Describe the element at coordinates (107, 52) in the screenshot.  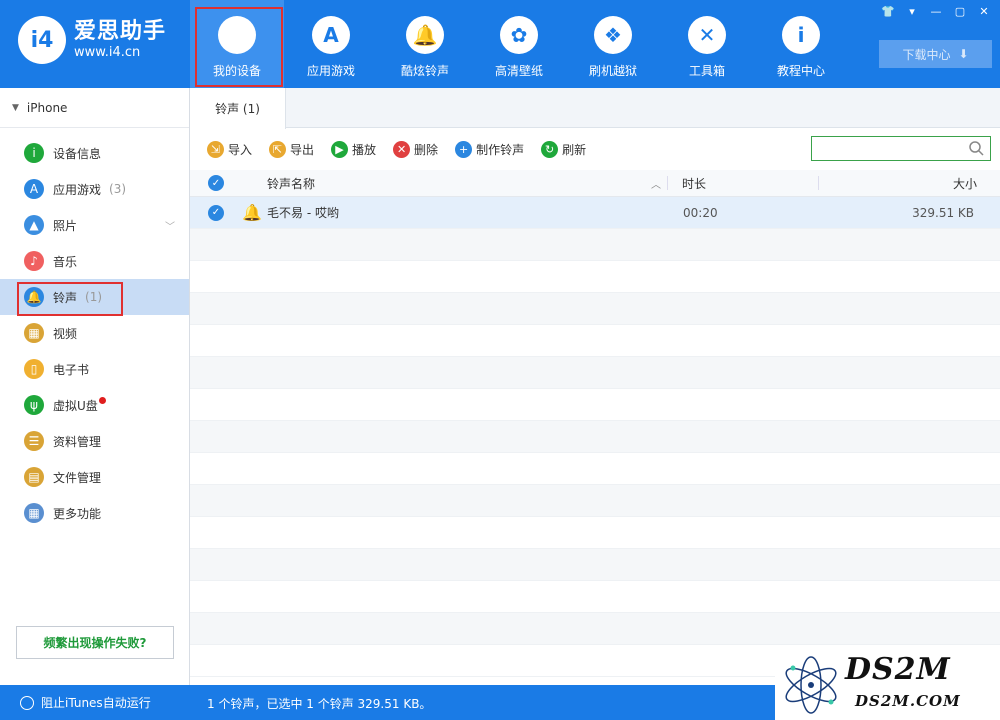
I see `app-url: www.i4.cn` at that location.